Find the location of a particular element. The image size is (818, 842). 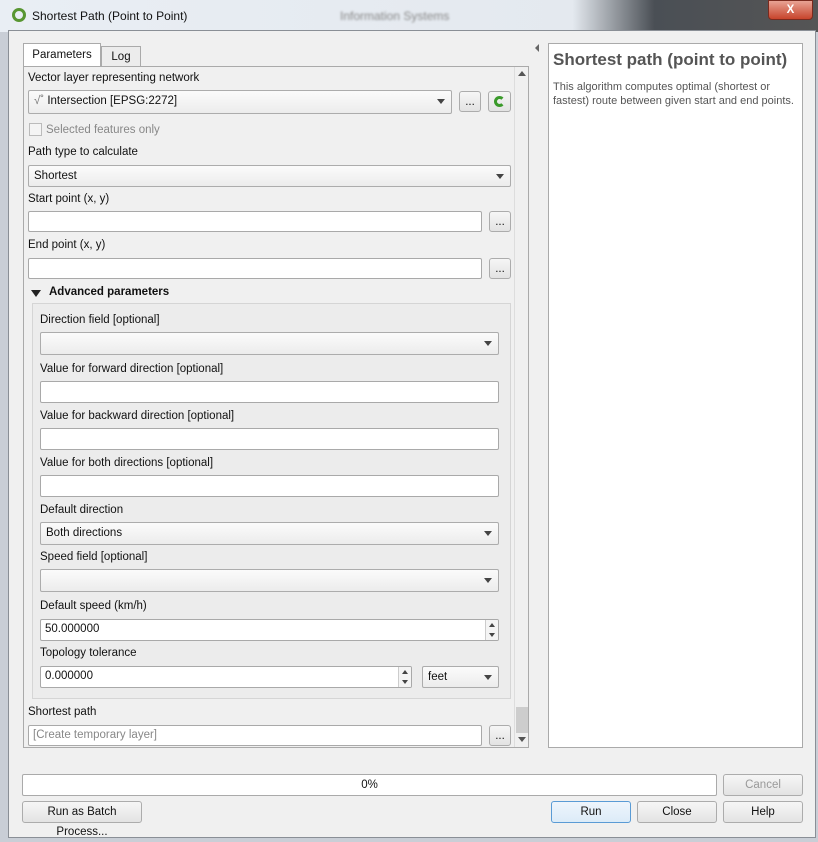

splitter-handle is located at coordinates (537, 48).